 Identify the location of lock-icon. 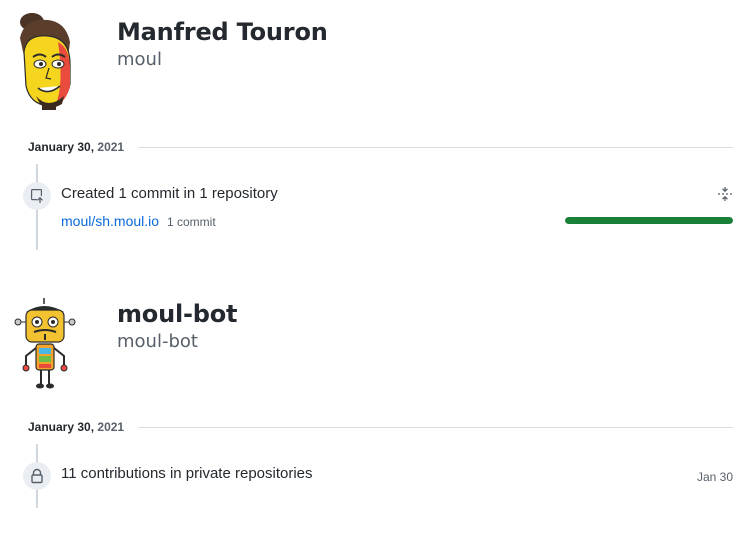
(37, 476).